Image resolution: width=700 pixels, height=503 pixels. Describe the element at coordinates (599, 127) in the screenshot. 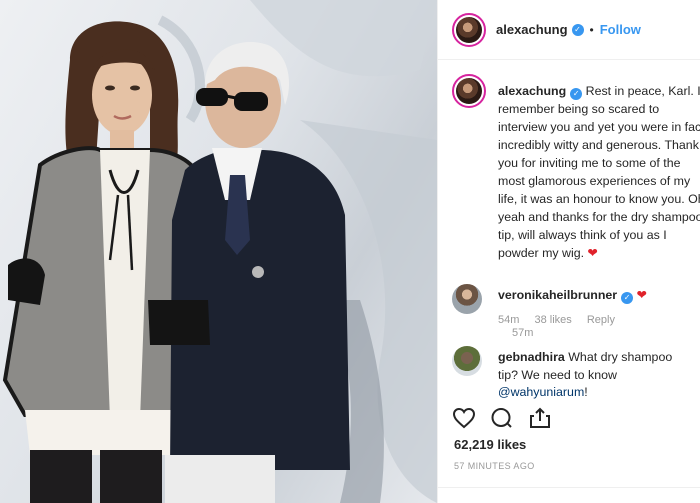

I see `caption-line: interview you and yet you were in fact` at that location.